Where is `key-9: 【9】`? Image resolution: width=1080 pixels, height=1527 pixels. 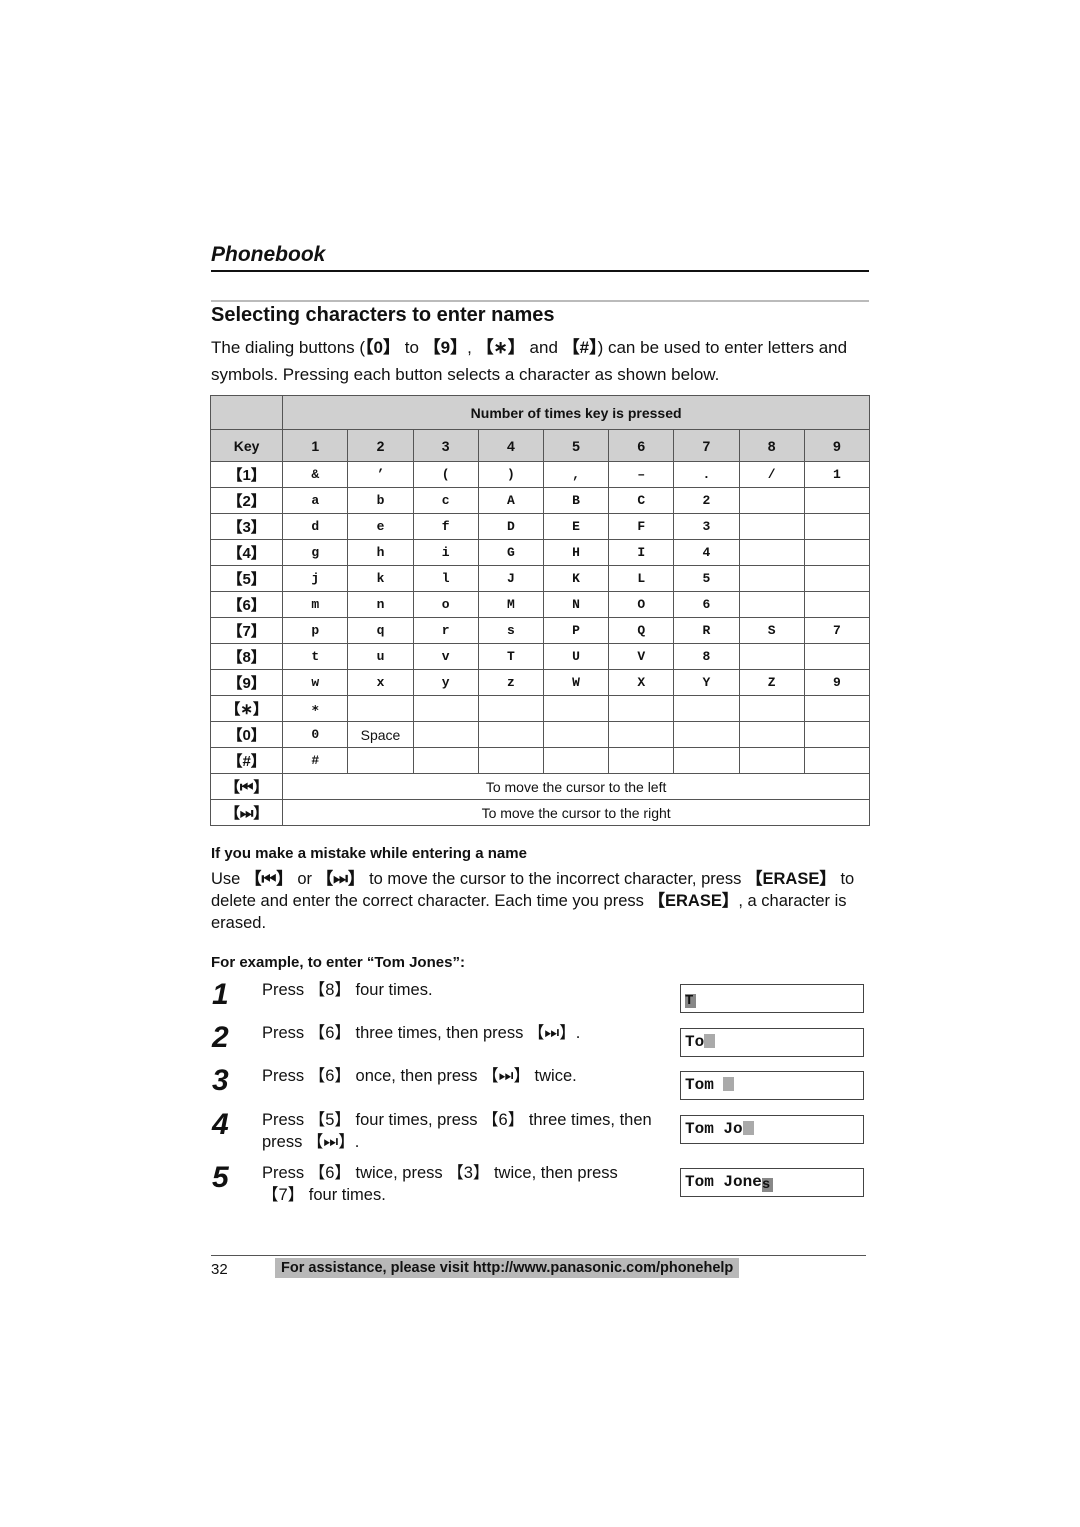
key-9: 【9】 is located at coordinates (445, 347).